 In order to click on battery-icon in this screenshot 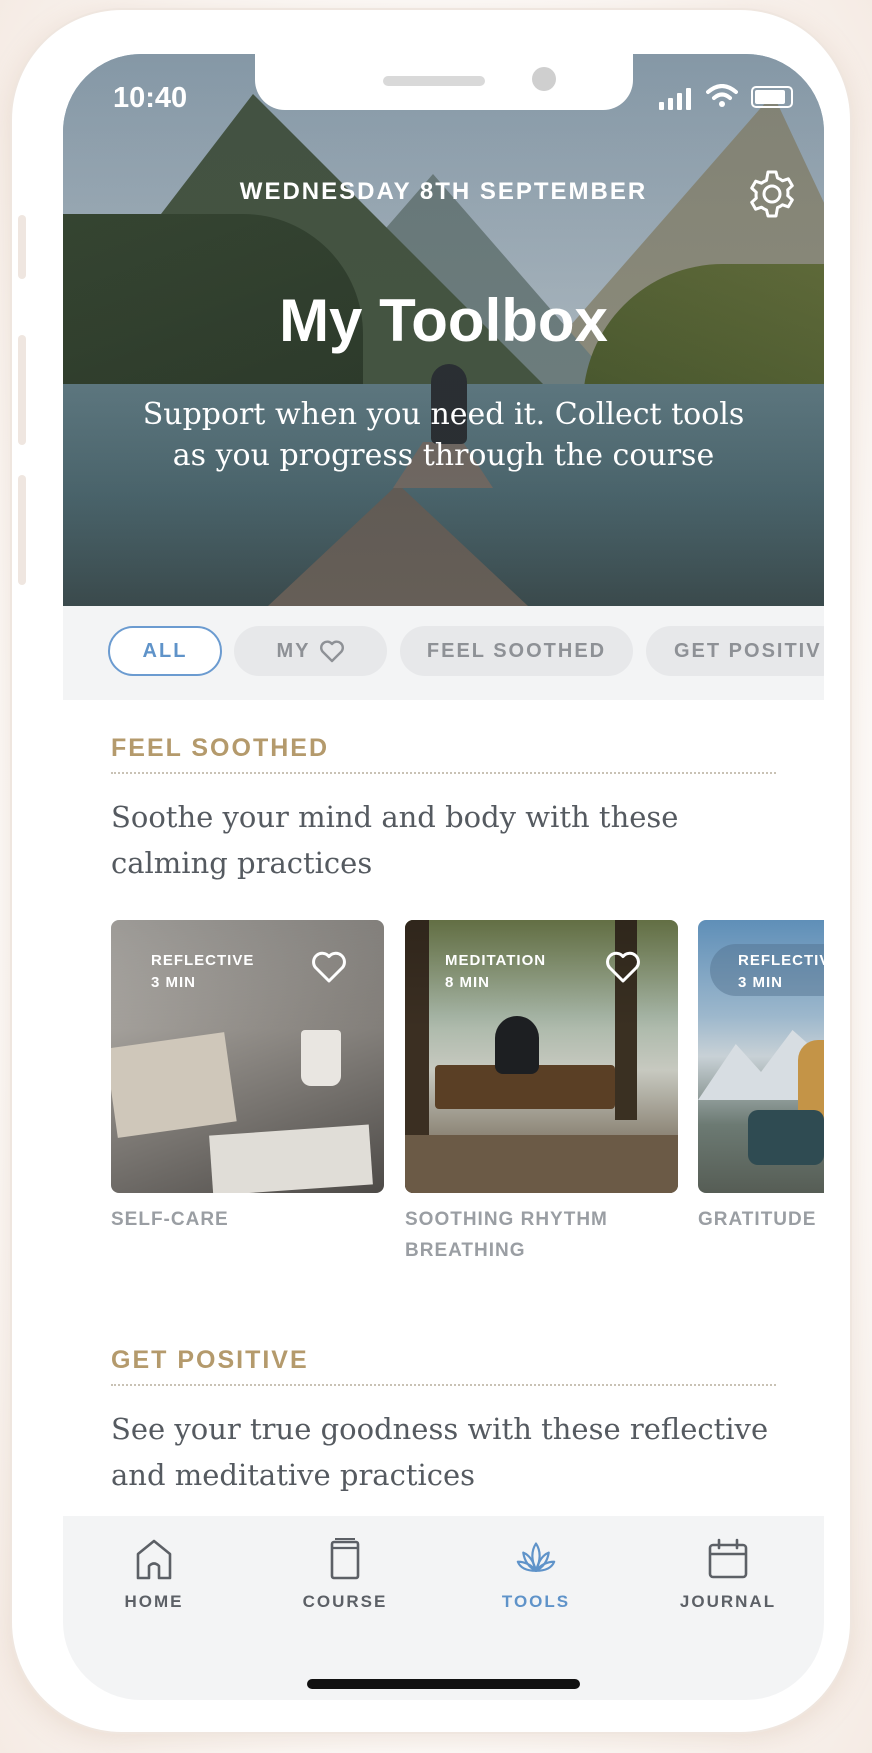, I will do `click(772, 97)`.